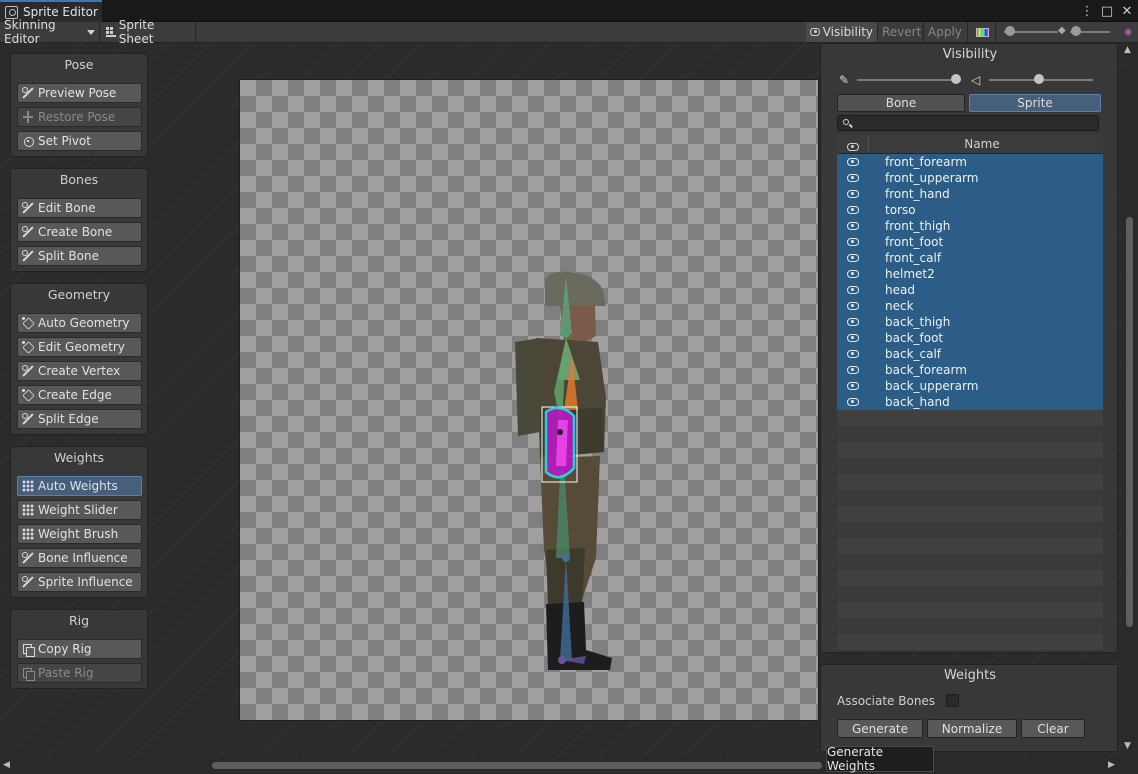 This screenshot has height=774, width=1138. I want to click on set-pivot-label: Set Pivot, so click(64, 141).